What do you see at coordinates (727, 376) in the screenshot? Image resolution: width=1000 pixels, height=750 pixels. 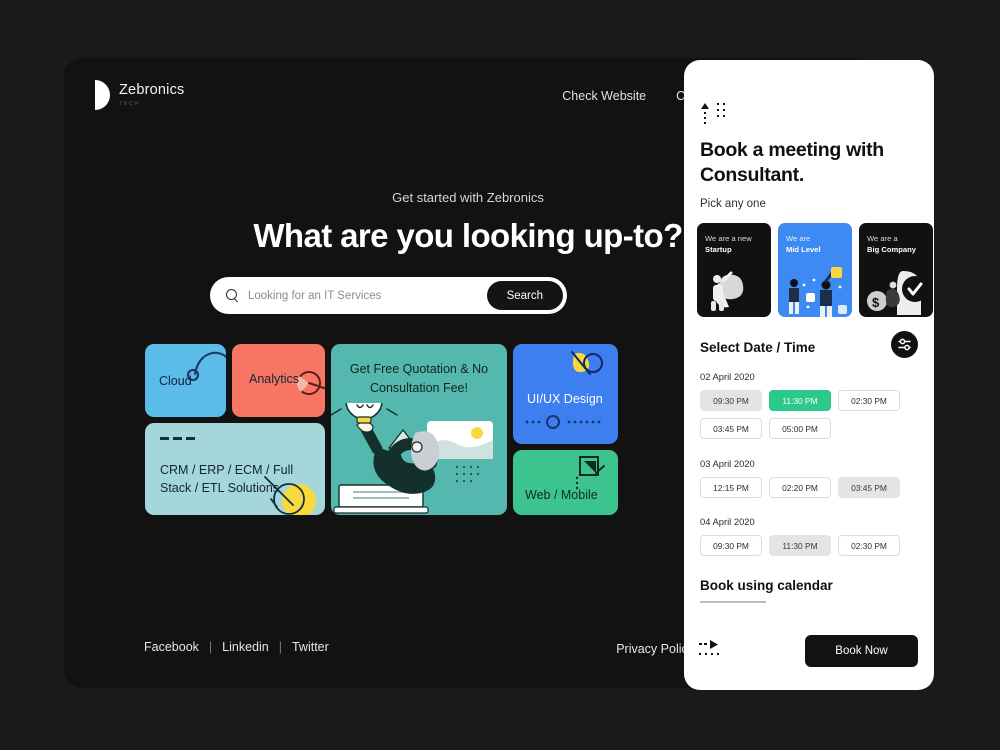 I see `date-label-1: 02 April 2020` at bounding box center [727, 376].